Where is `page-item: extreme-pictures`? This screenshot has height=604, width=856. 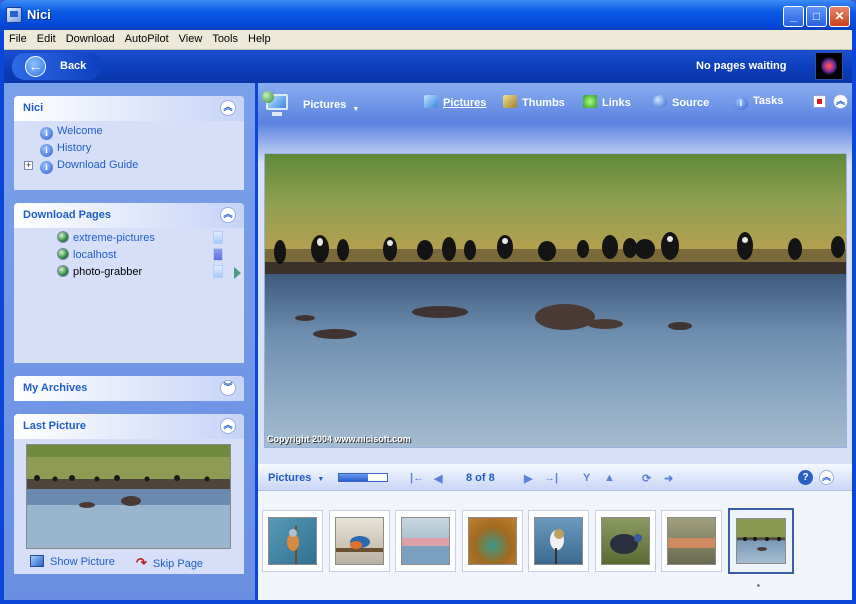
page-item: extreme-pictures is located at coordinates (106, 238).